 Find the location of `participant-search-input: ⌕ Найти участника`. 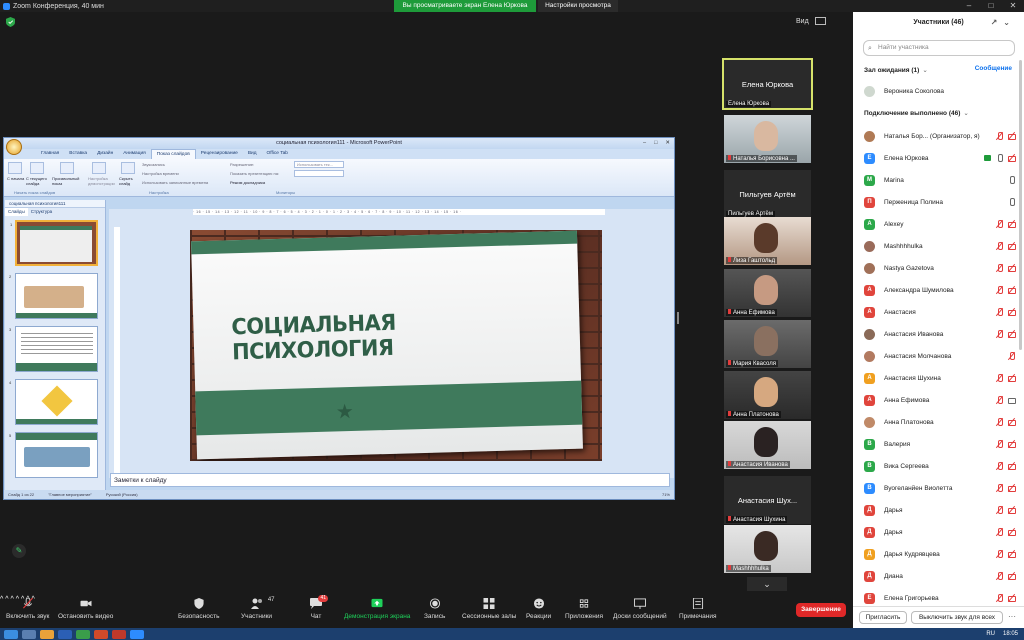

participant-search-input: ⌕ Найти участника is located at coordinates (939, 48).